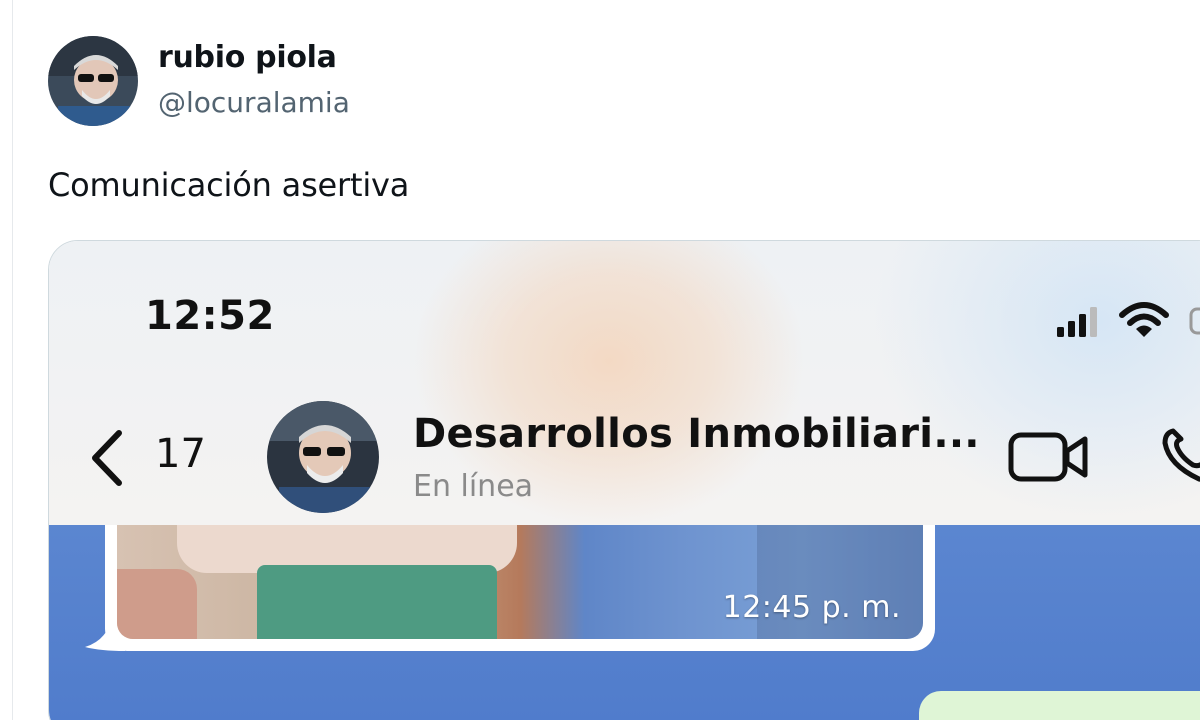 The height and width of the screenshot is (720, 1200). Describe the element at coordinates (473, 486) in the screenshot. I see `chat-contact-status: En línea` at that location.